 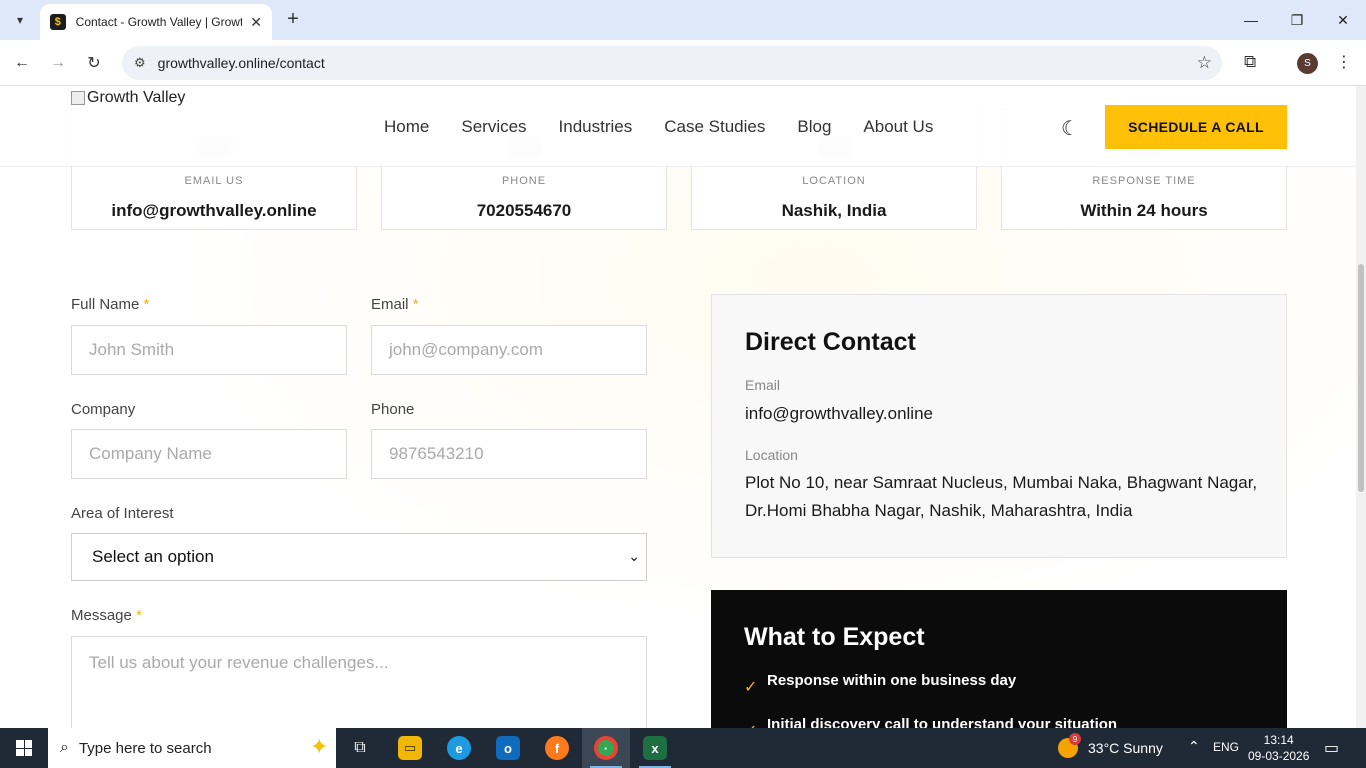 I want to click on back-arrow-icon: ←, so click(x=22, y=63).